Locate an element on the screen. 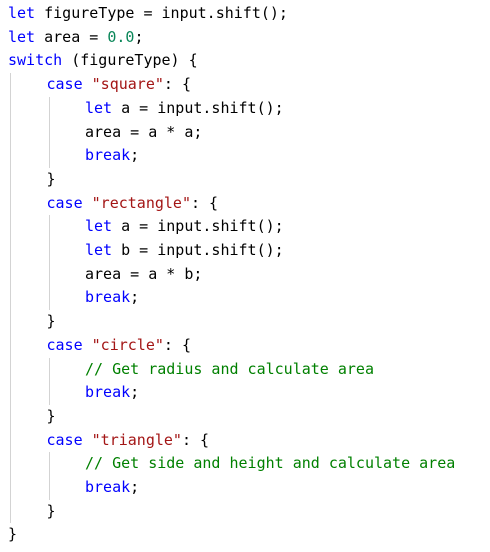 This screenshot has width=490, height=552. code-token-string: "rectangle" is located at coordinates (141, 202).